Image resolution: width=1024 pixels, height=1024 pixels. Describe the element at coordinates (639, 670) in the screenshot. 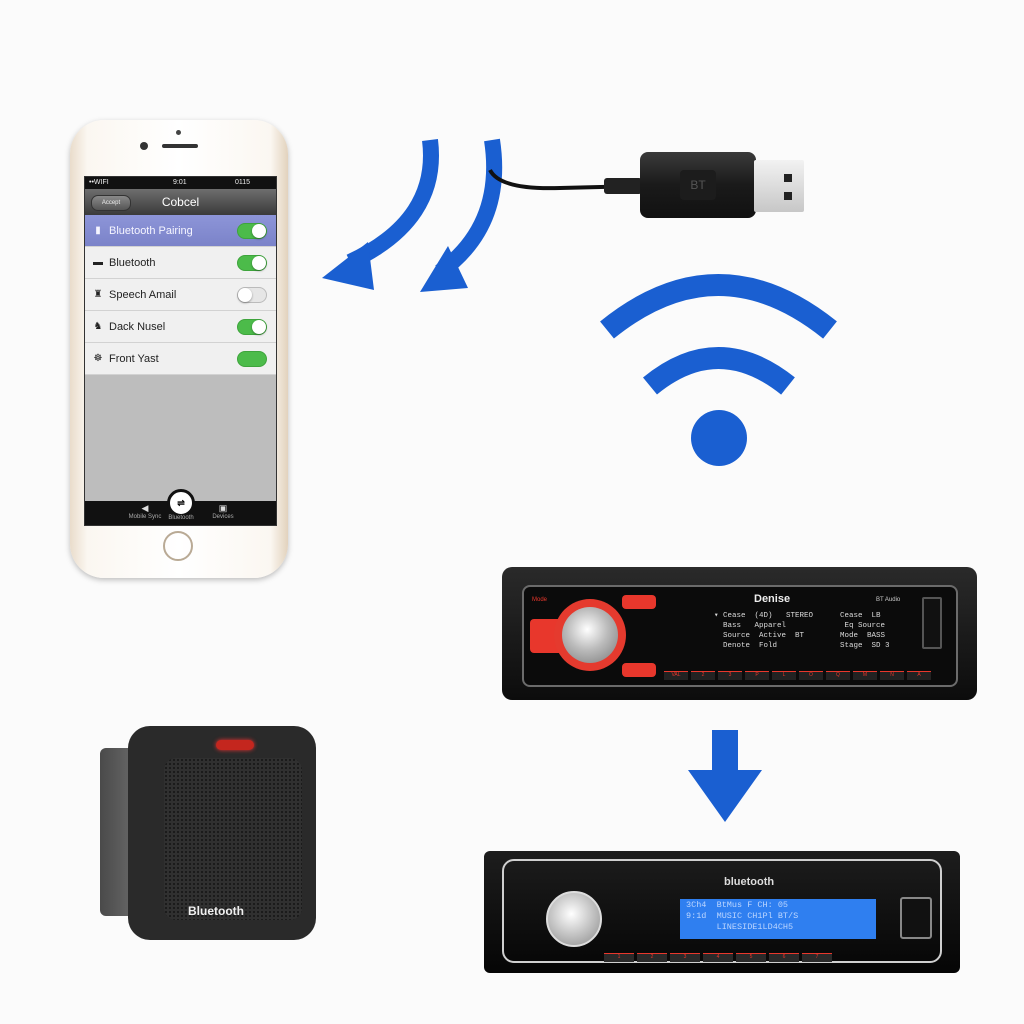

I see `down-button` at that location.